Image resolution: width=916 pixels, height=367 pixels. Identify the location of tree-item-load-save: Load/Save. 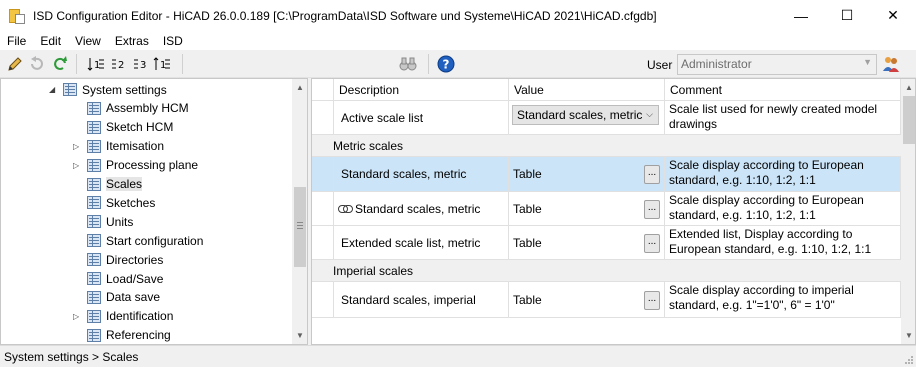
(125, 278).